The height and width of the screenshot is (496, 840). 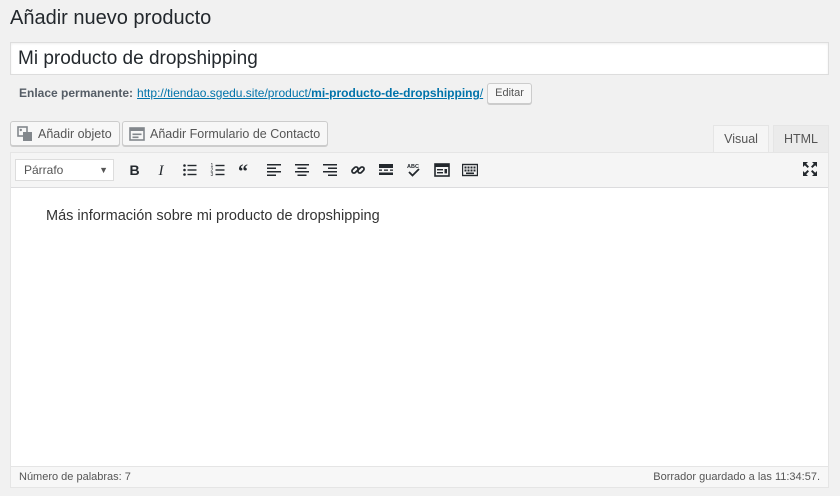 I want to click on format-select: Párrafo ▼, so click(x=64, y=170).